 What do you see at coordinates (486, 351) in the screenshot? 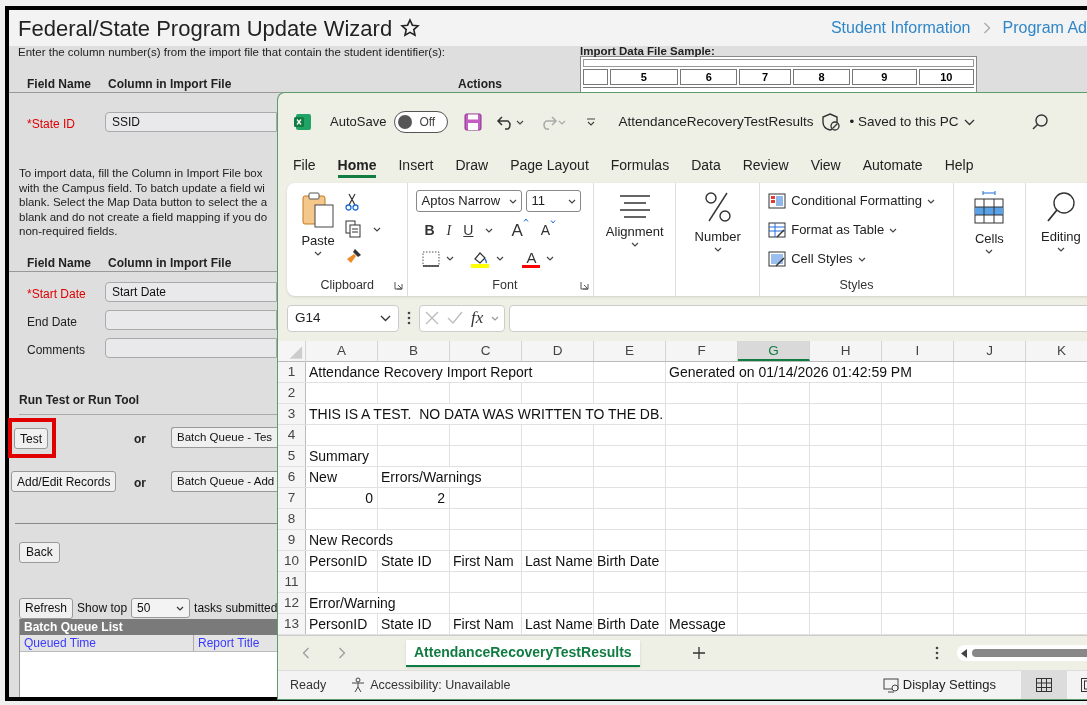
I see `column-header: C` at bounding box center [486, 351].